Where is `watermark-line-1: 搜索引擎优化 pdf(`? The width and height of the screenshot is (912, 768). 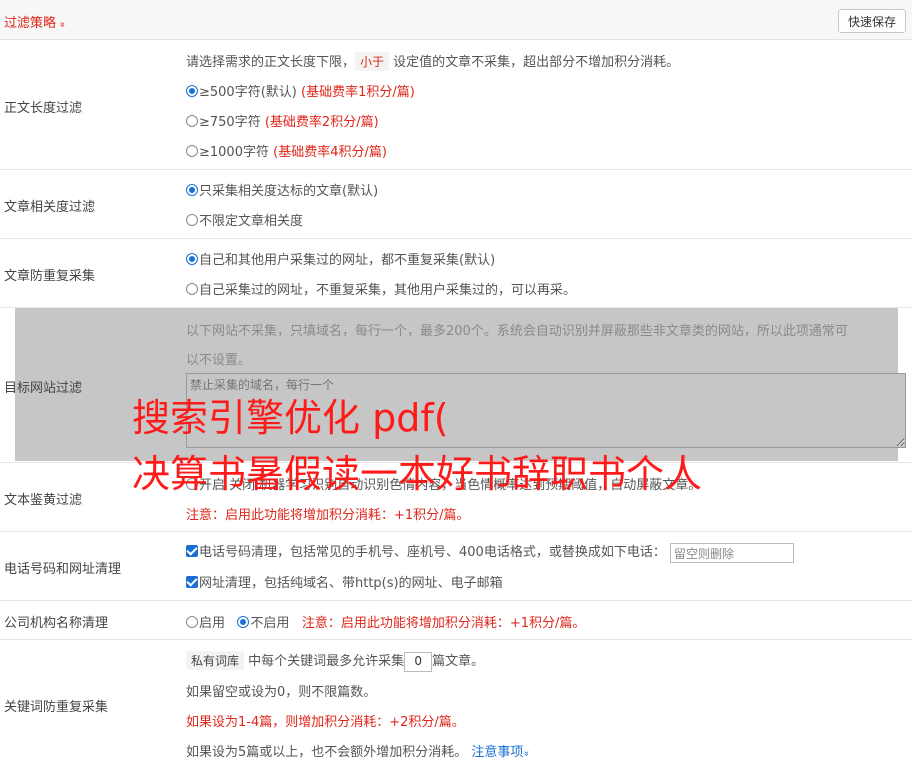
watermark-line-1: 搜索引擎优化 pdf( is located at coordinates (290, 418).